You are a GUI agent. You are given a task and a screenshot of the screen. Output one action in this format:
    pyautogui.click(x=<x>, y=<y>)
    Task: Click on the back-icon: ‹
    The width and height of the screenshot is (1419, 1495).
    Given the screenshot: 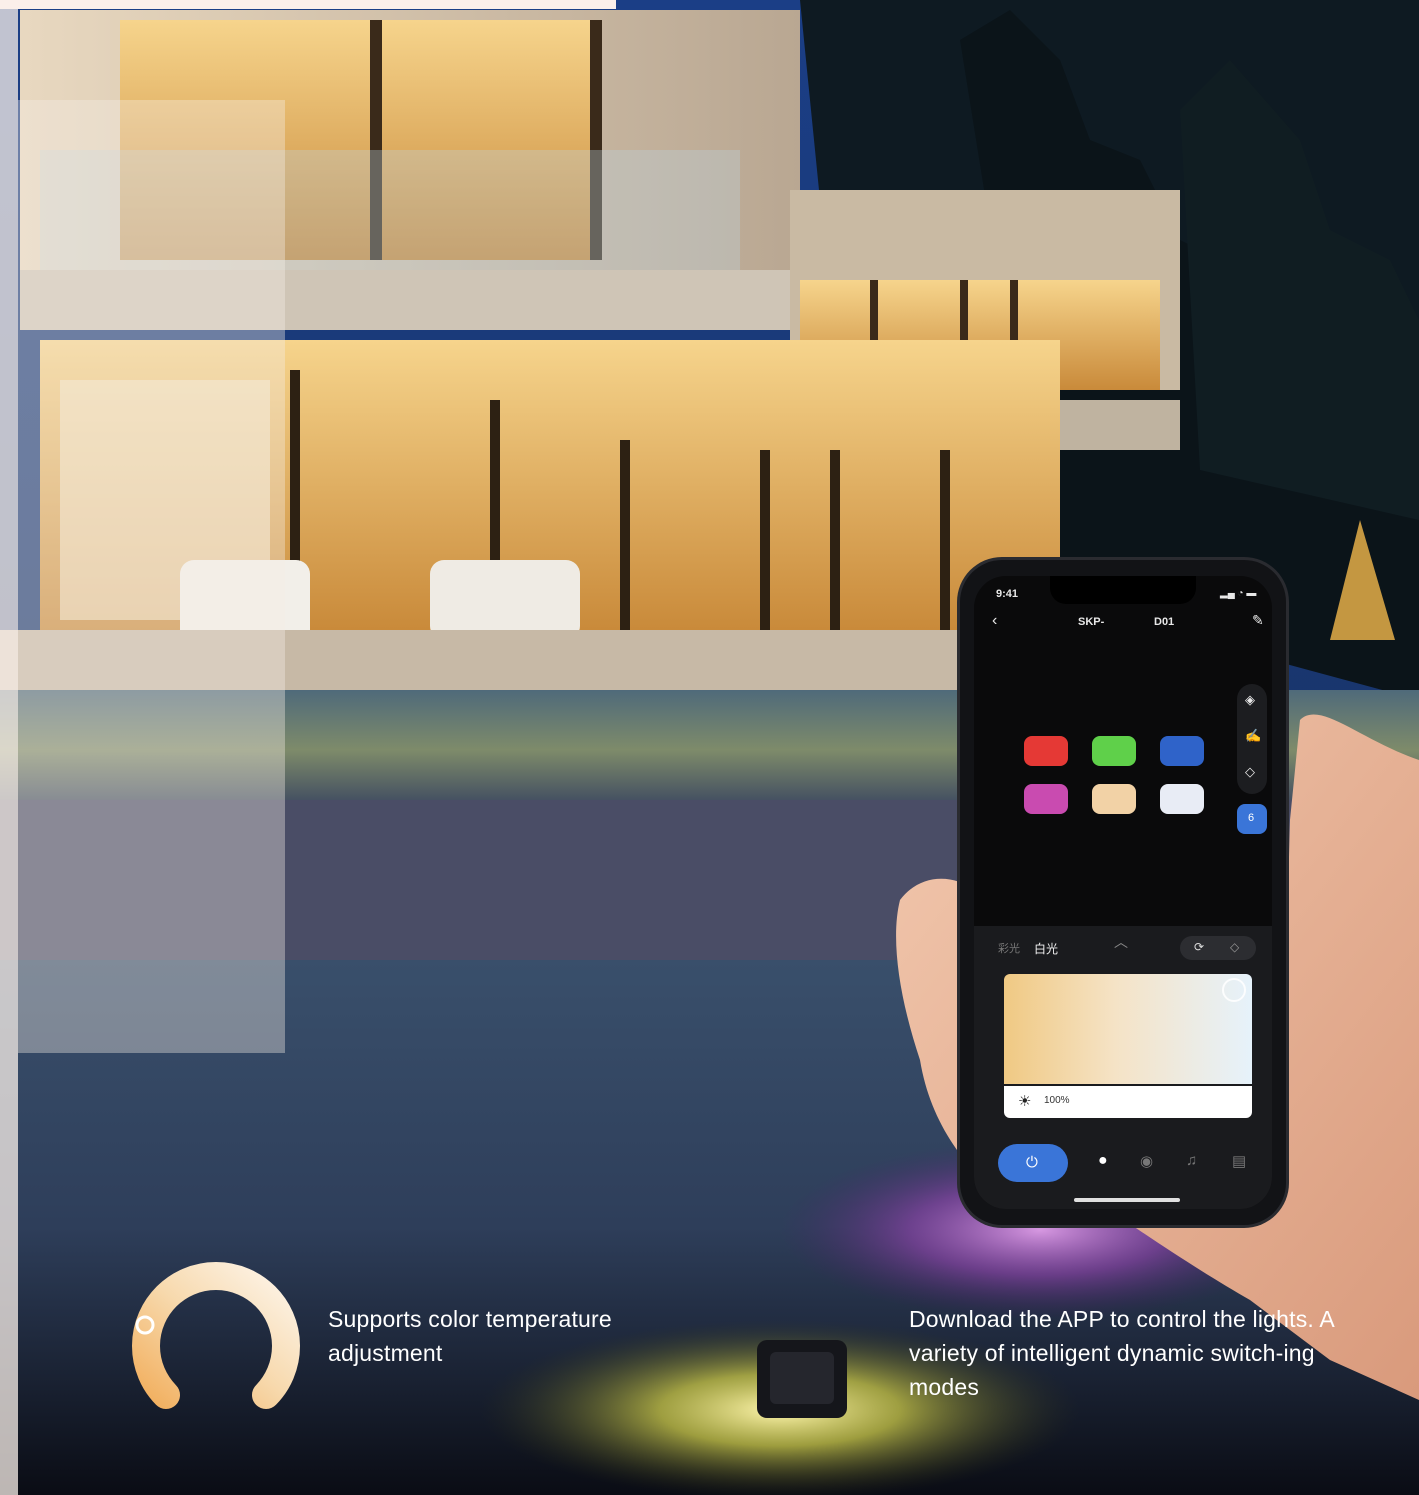 What is the action you would take?
    pyautogui.click(x=994, y=621)
    